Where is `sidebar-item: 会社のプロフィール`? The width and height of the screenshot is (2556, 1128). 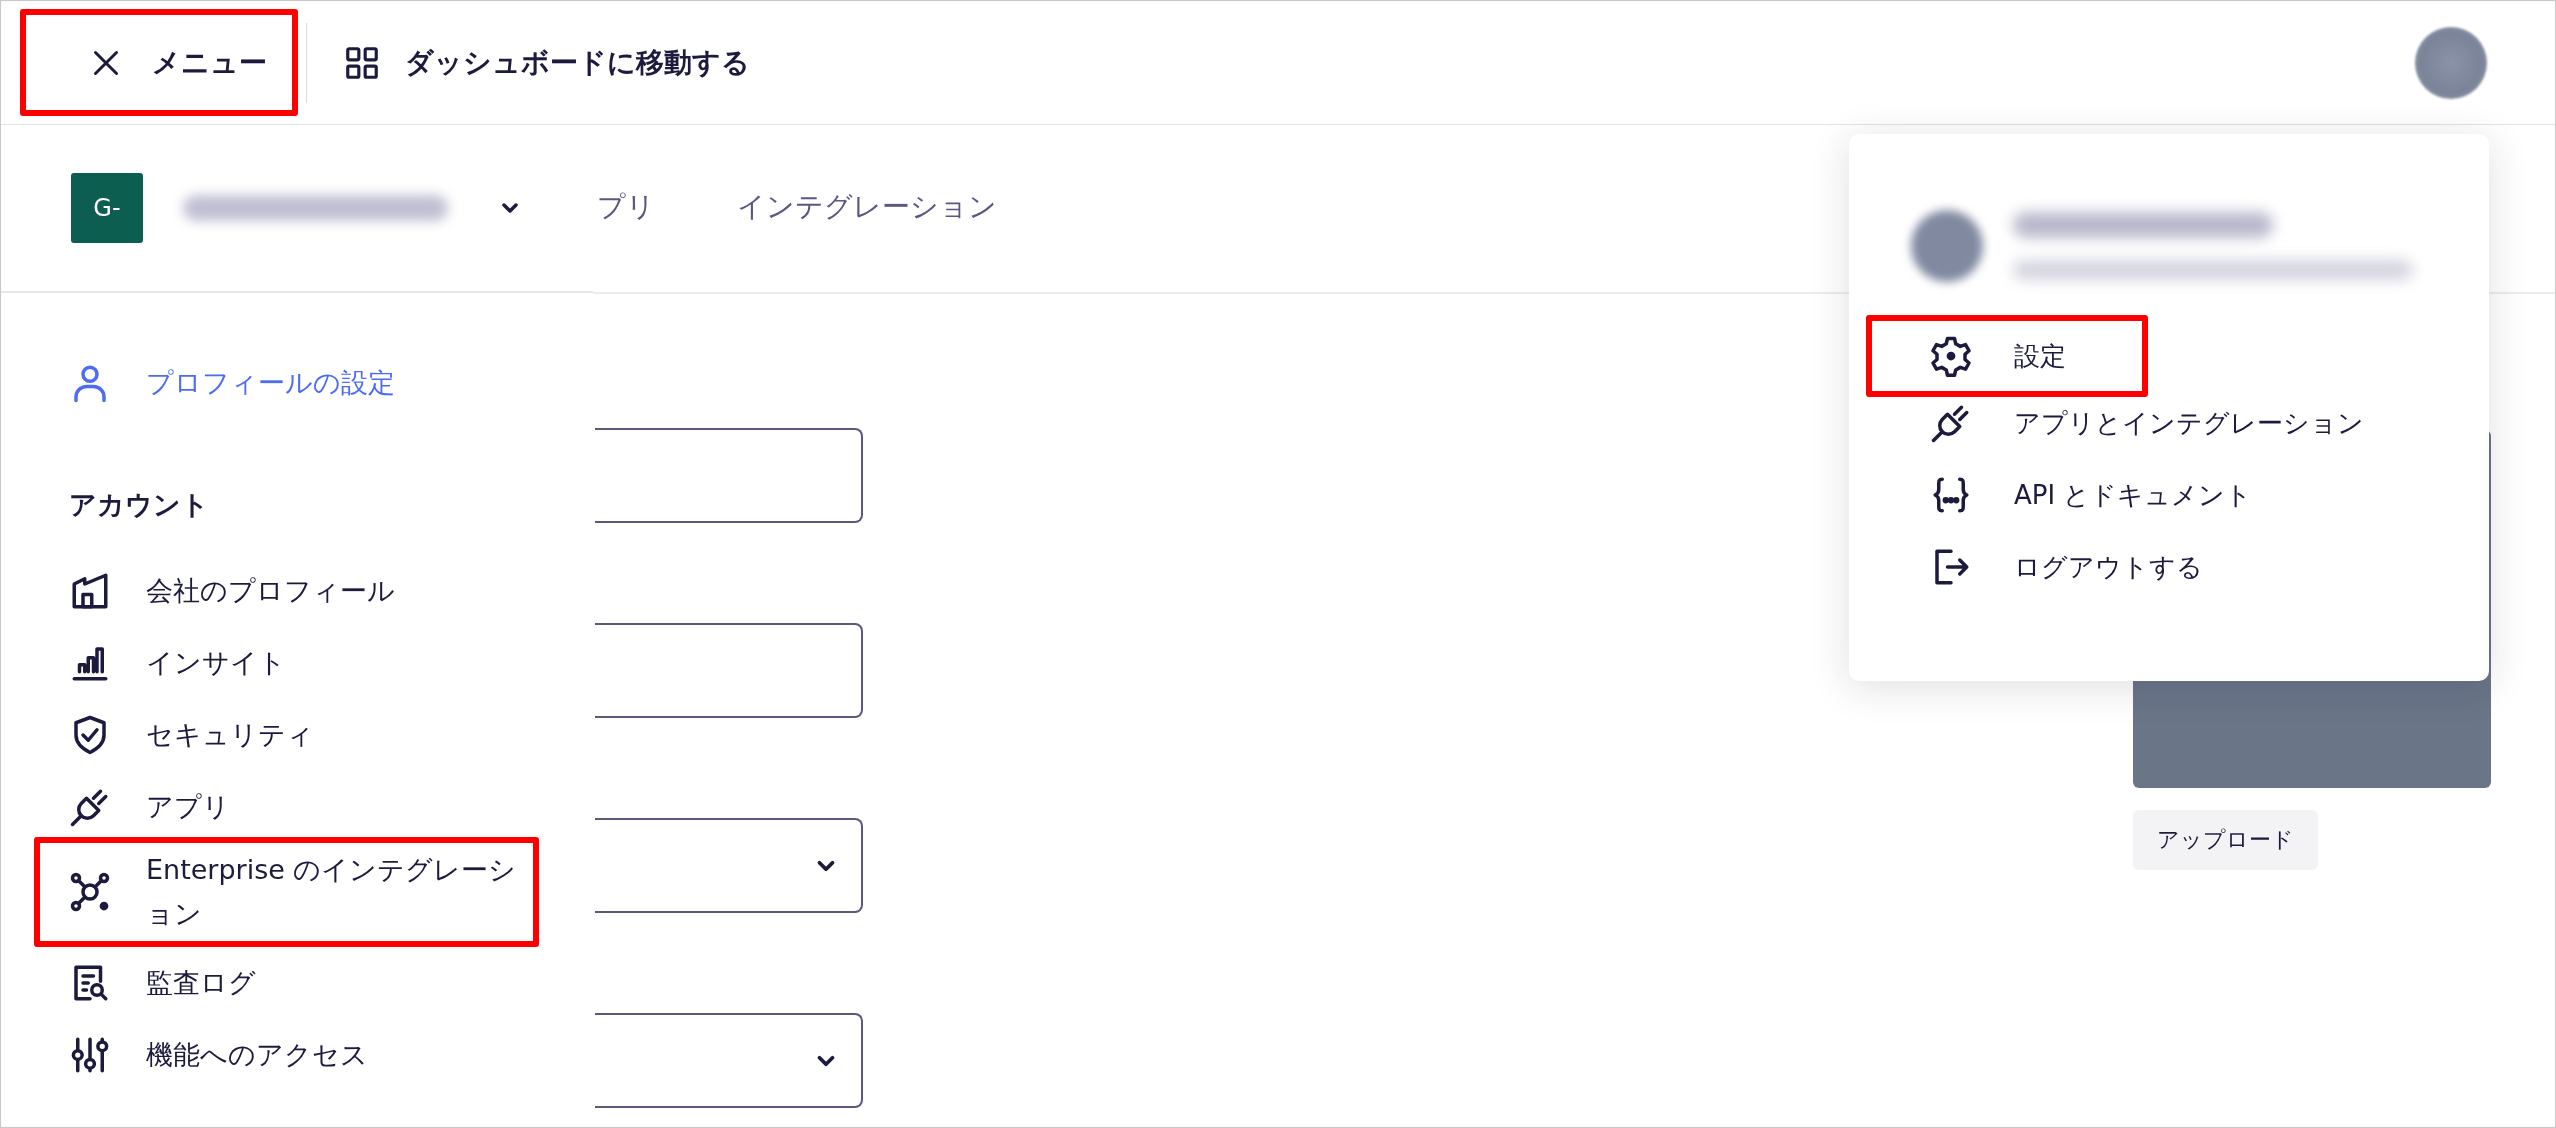
sidebar-item: 会社のプロフィール is located at coordinates (286, 591).